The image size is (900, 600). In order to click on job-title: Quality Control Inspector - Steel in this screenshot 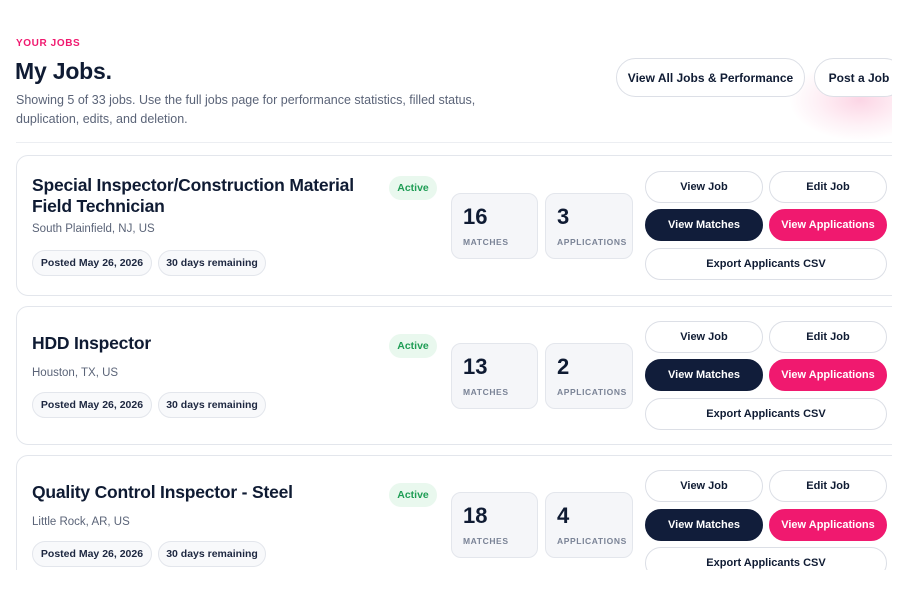, I will do `click(212, 492)`.